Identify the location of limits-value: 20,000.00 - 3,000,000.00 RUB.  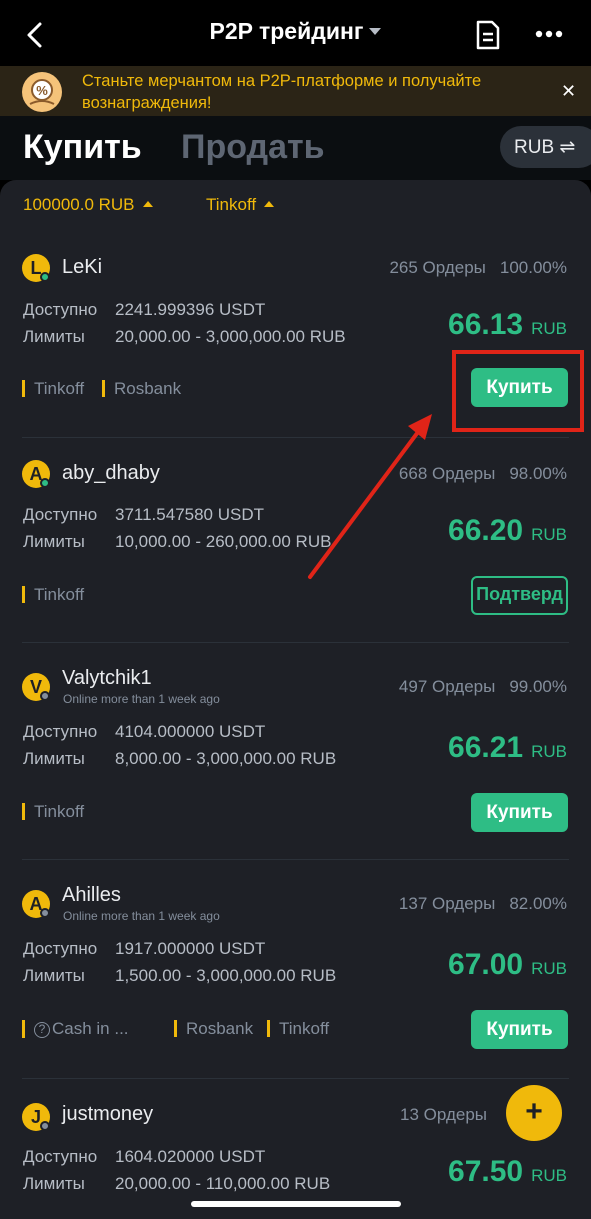
(230, 336).